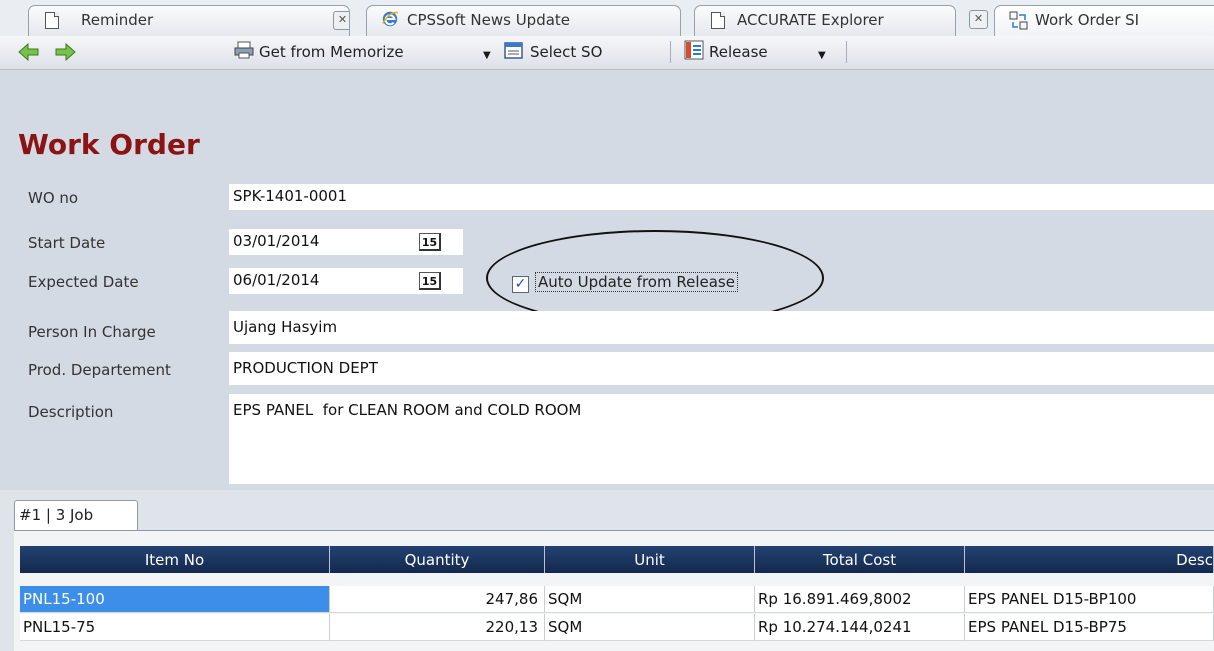  Describe the element at coordinates (1089, 627) in the screenshot. I see `cell-description: EPS PANEL D15-BP75` at that location.